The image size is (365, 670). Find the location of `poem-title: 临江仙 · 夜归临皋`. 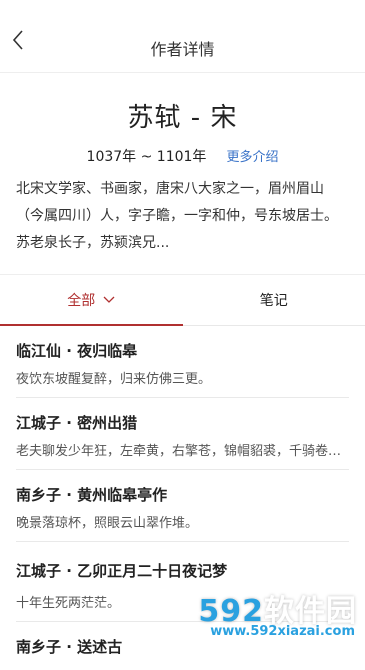

poem-title: 临江仙 · 夜归临皋 is located at coordinates (182, 351).